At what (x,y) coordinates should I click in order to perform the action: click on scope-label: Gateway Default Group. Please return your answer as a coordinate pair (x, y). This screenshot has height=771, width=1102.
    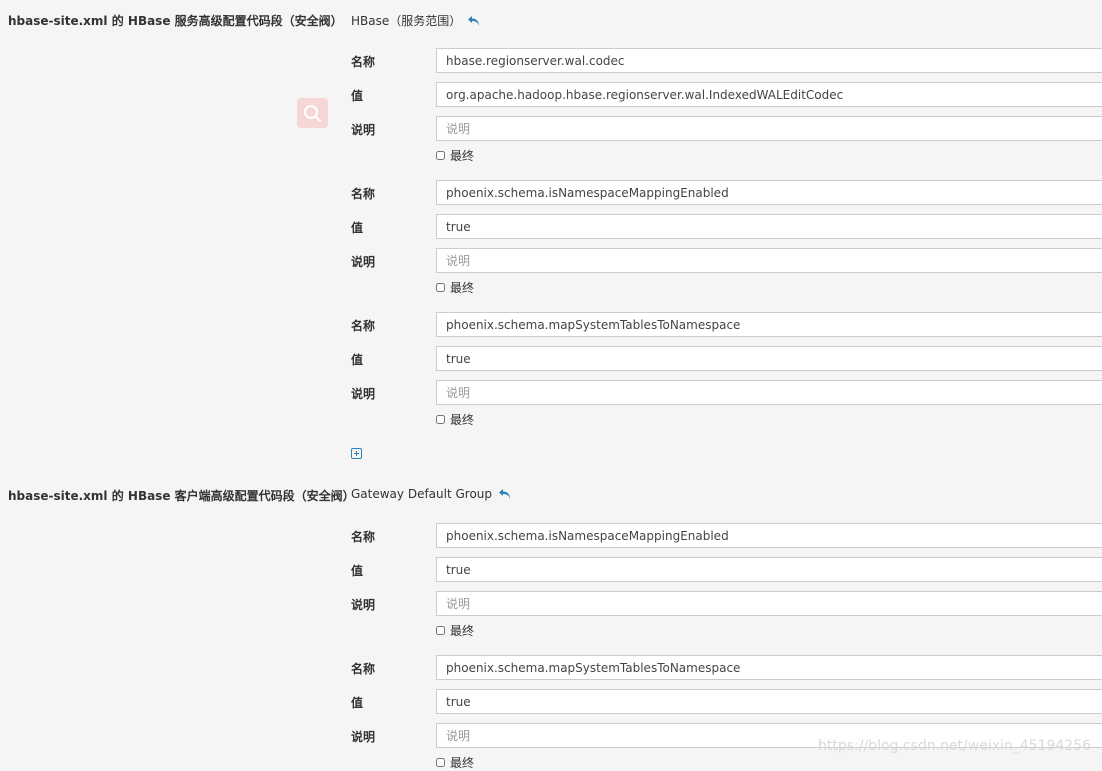
    Looking at the image, I should click on (422, 494).